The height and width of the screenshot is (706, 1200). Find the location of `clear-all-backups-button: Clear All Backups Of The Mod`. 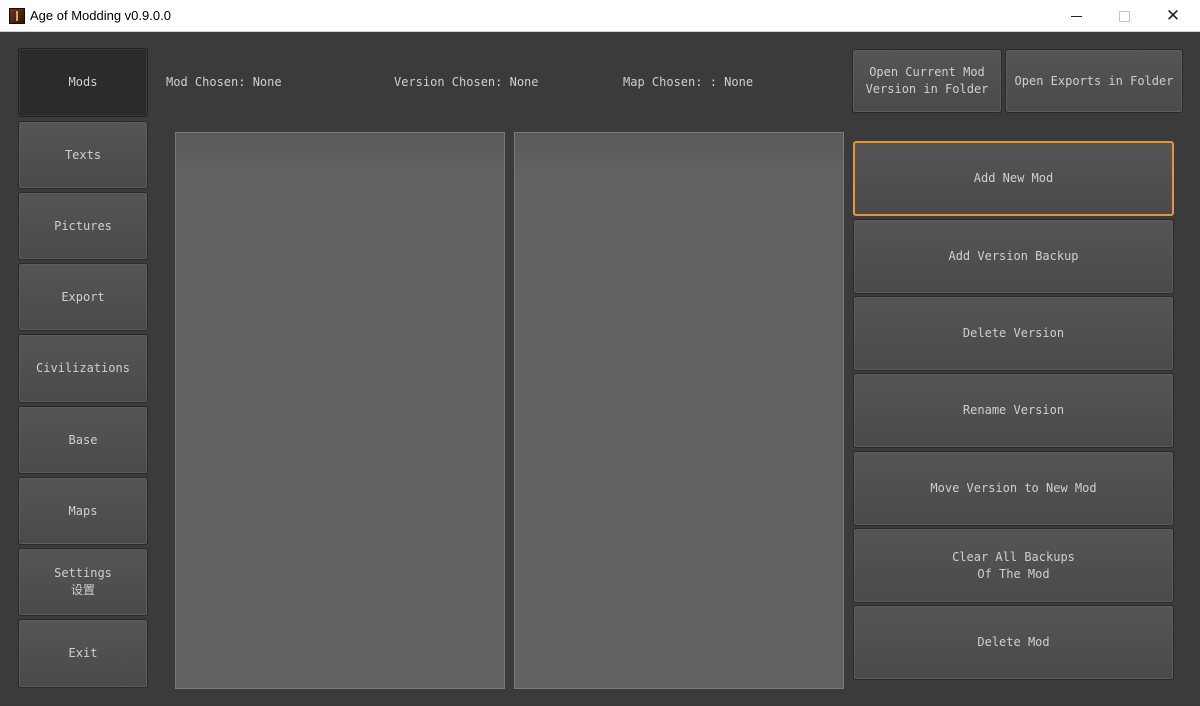

clear-all-backups-button: Clear All Backups Of The Mod is located at coordinates (1013, 565).